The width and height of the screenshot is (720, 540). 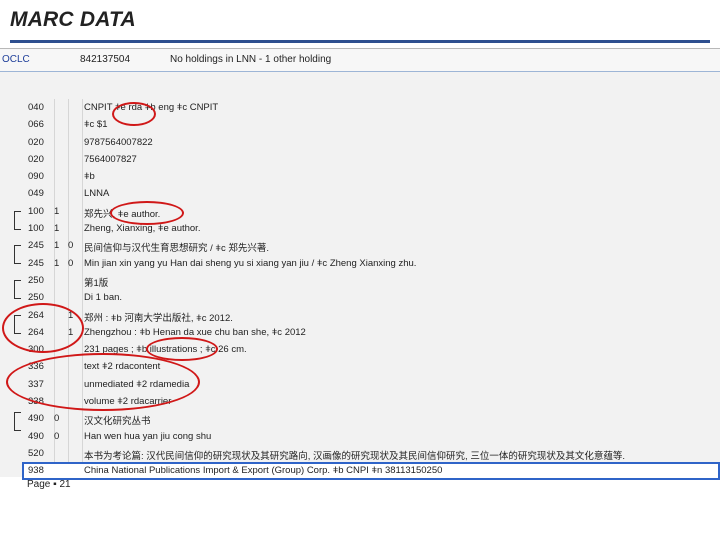 I want to click on marc-field-row: 264 1 郑州 : ǂb 河南大学出版社, ǂc 2012., so click(x=371, y=315).